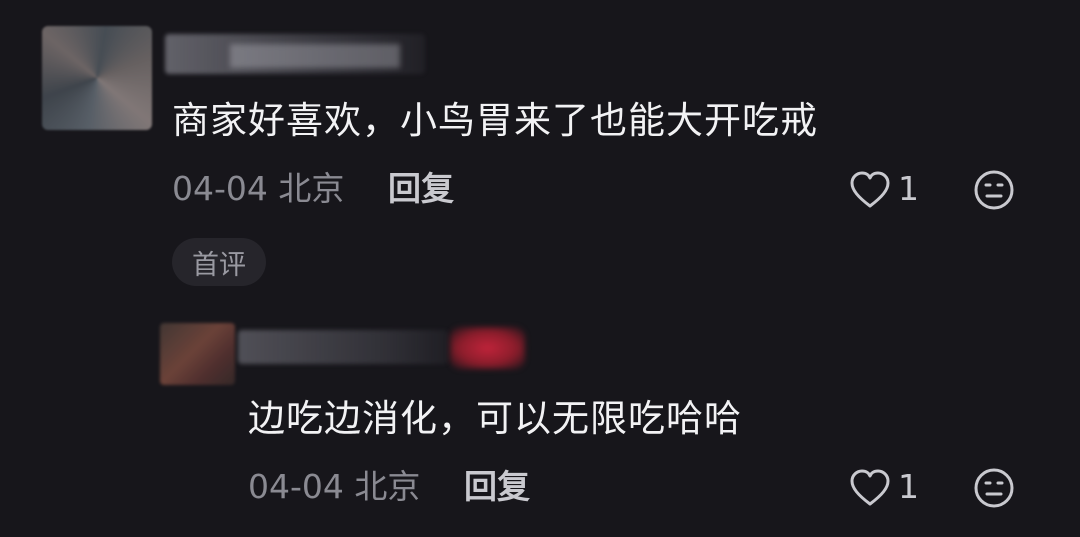 This screenshot has height=537, width=1080. I want to click on comment-text: 边吃边消化，可以无限吃哈哈, so click(495, 418).